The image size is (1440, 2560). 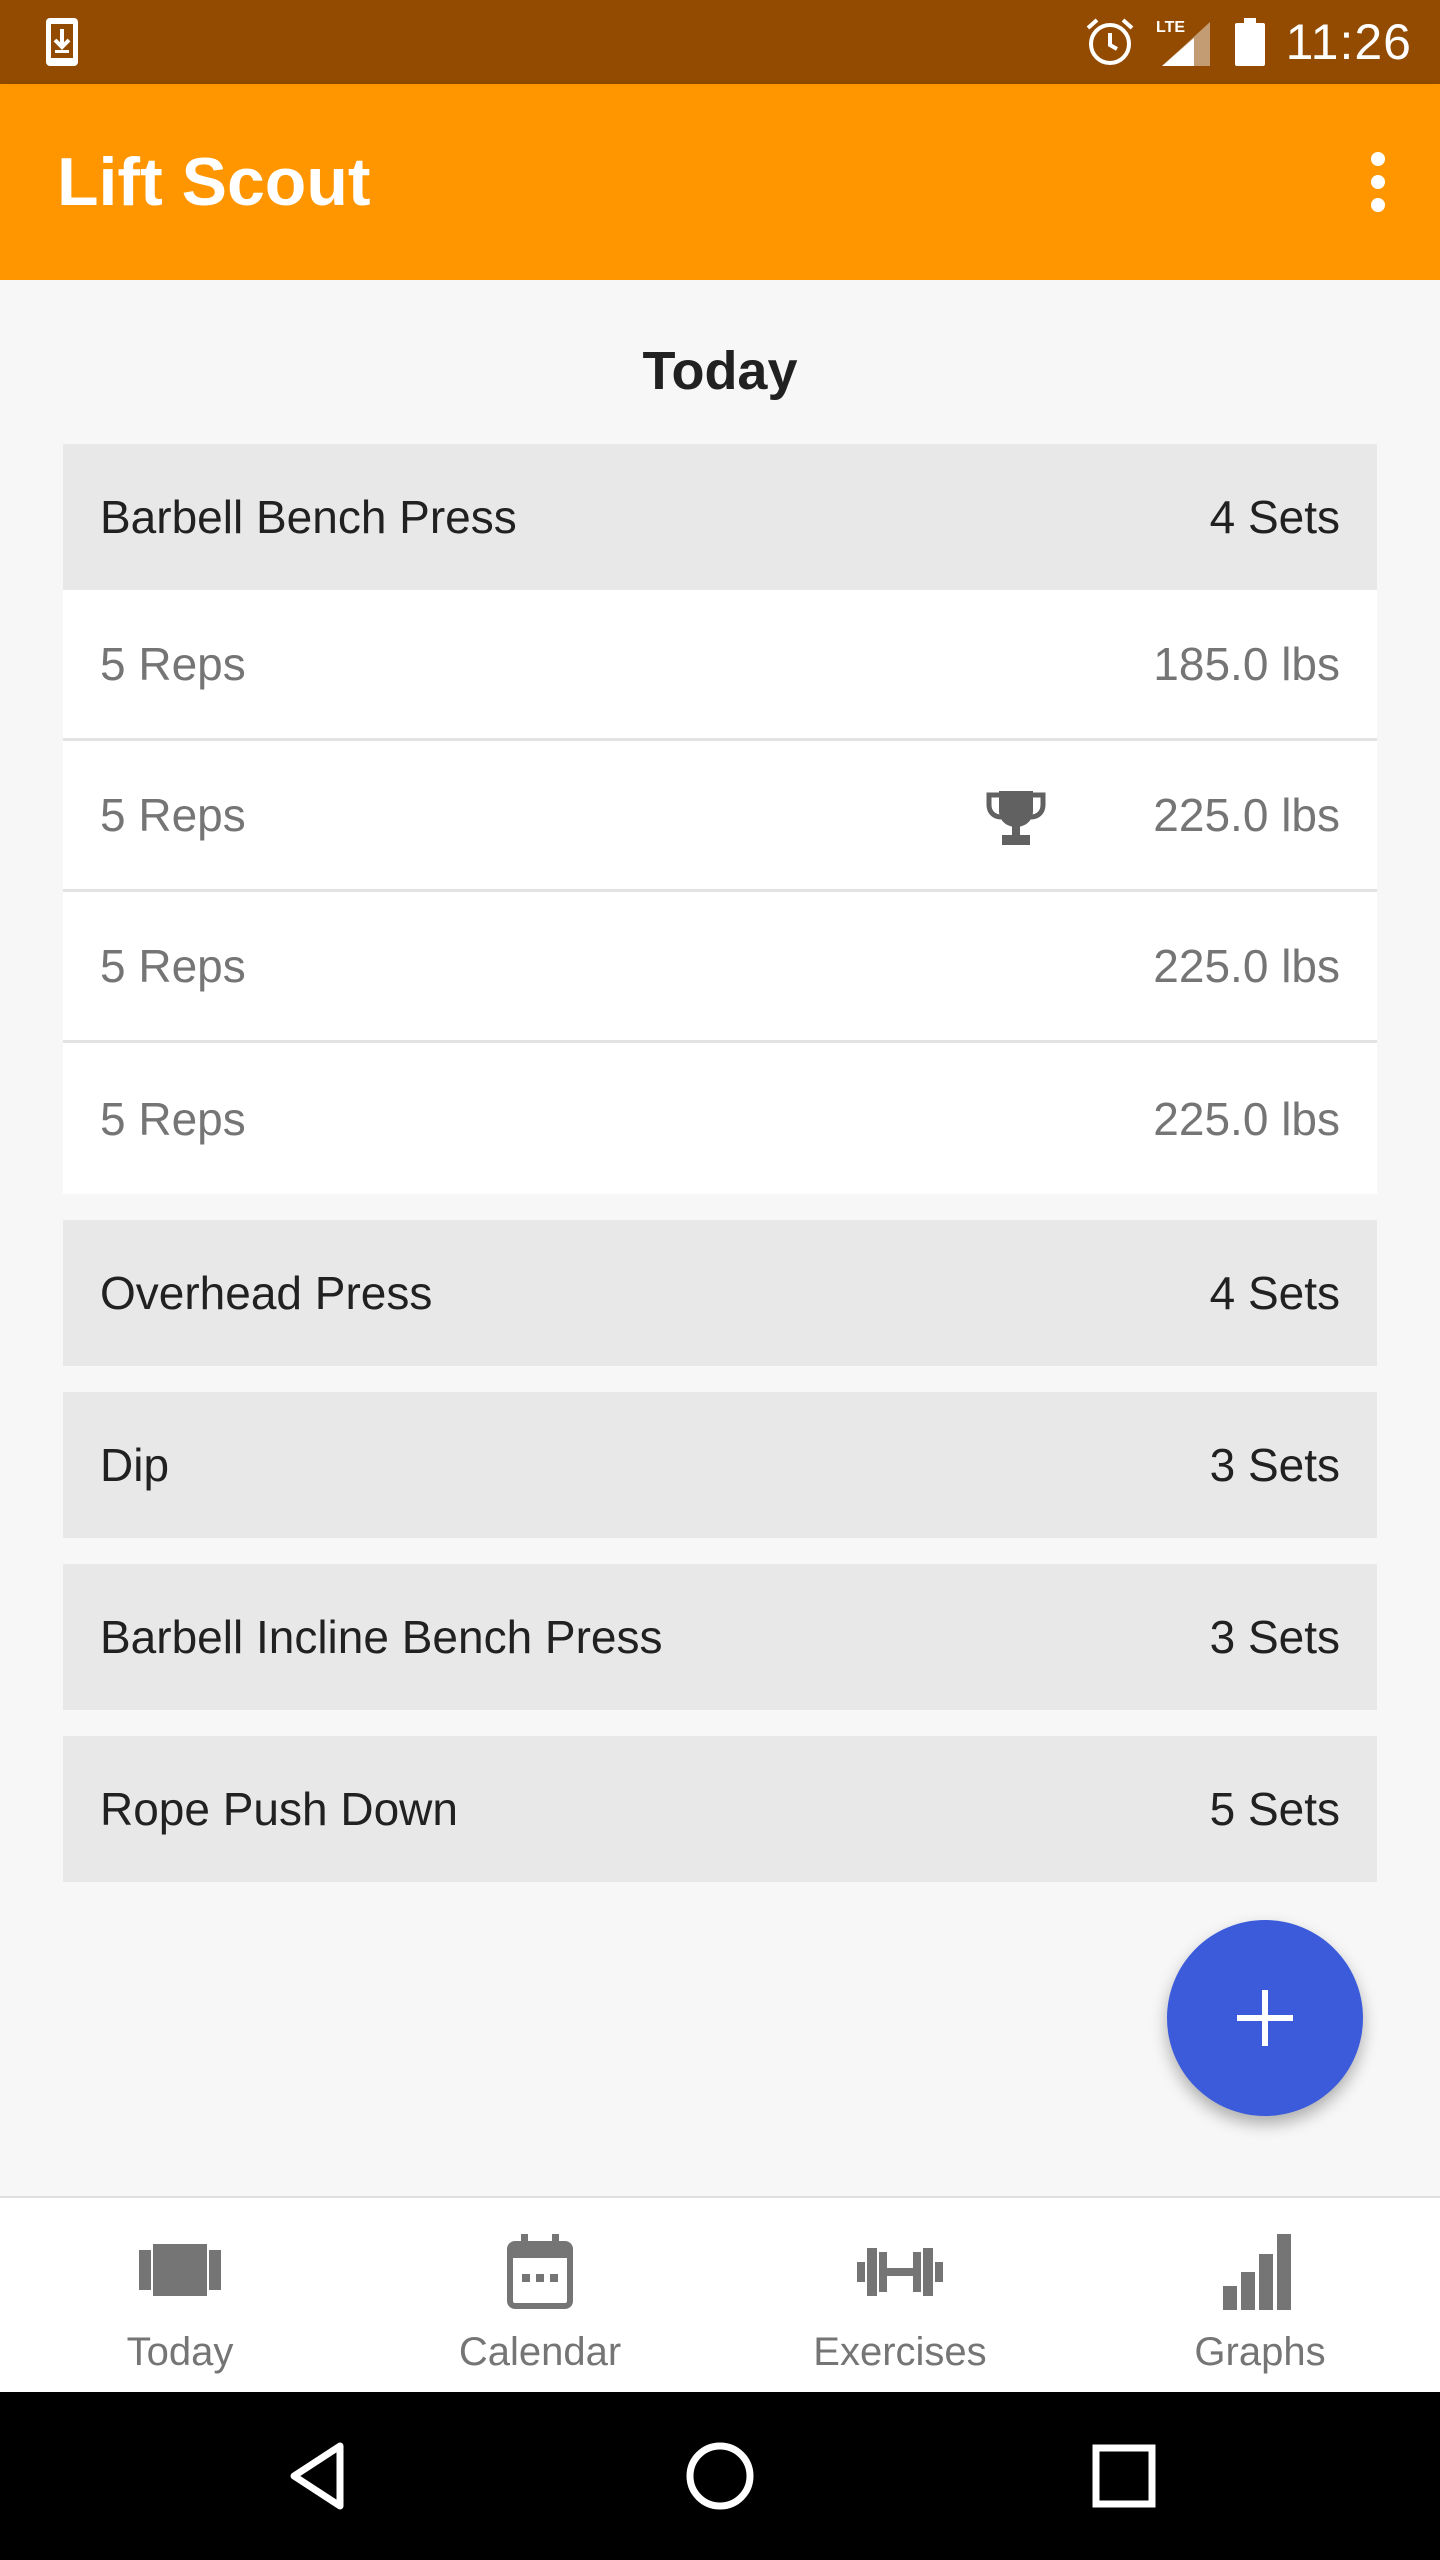 I want to click on exercise-header: Rope Push Down 5 Sets, so click(x=720, y=1809).